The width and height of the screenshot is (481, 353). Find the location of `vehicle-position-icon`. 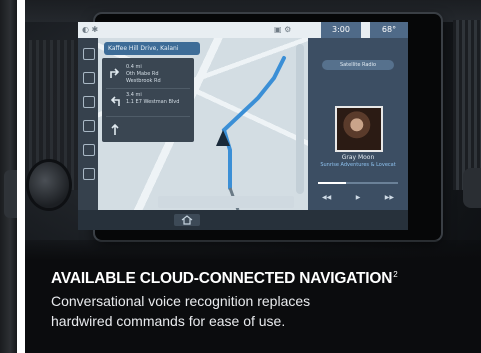

vehicle-position-icon is located at coordinates (223, 138).